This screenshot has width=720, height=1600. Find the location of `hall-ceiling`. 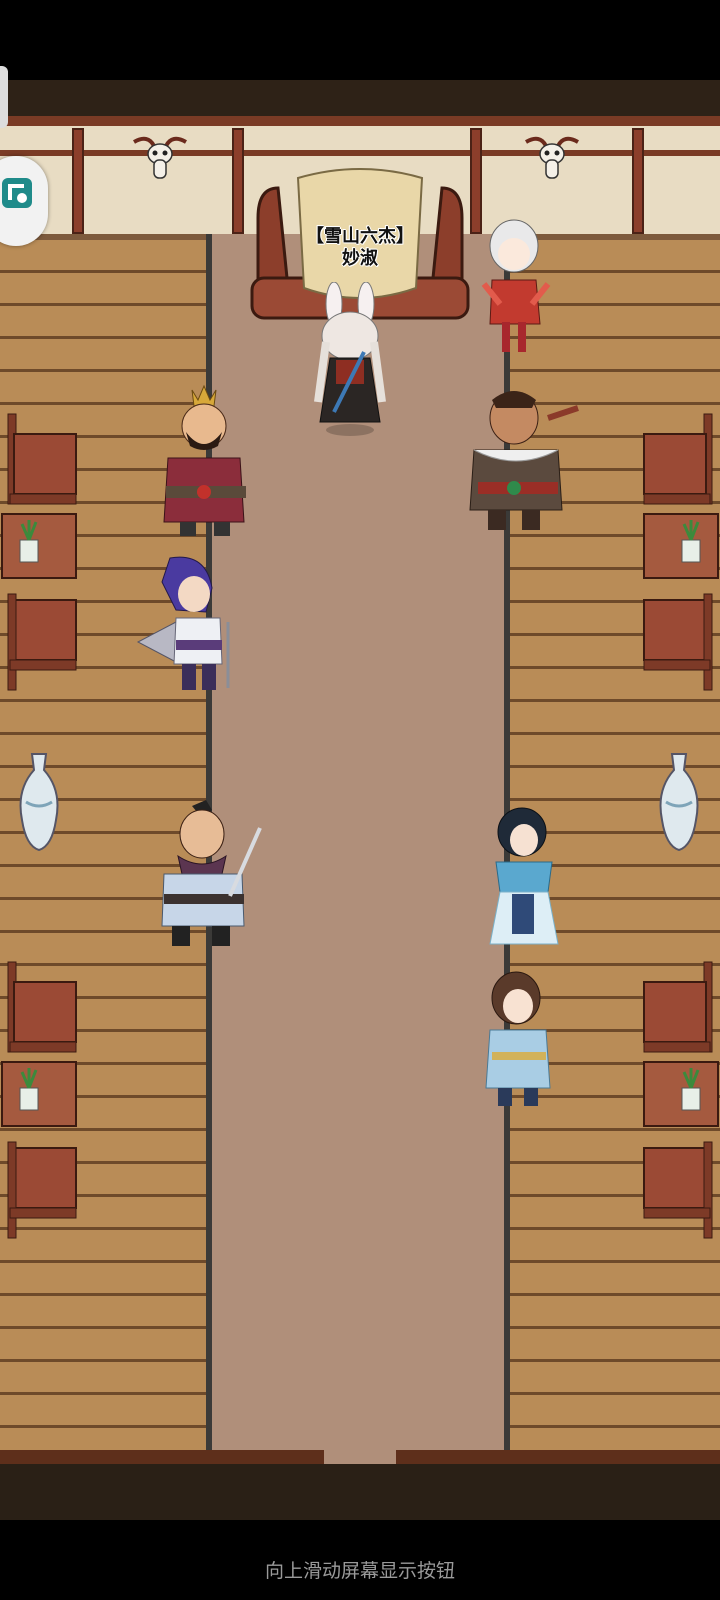

hall-ceiling is located at coordinates (360, 98).